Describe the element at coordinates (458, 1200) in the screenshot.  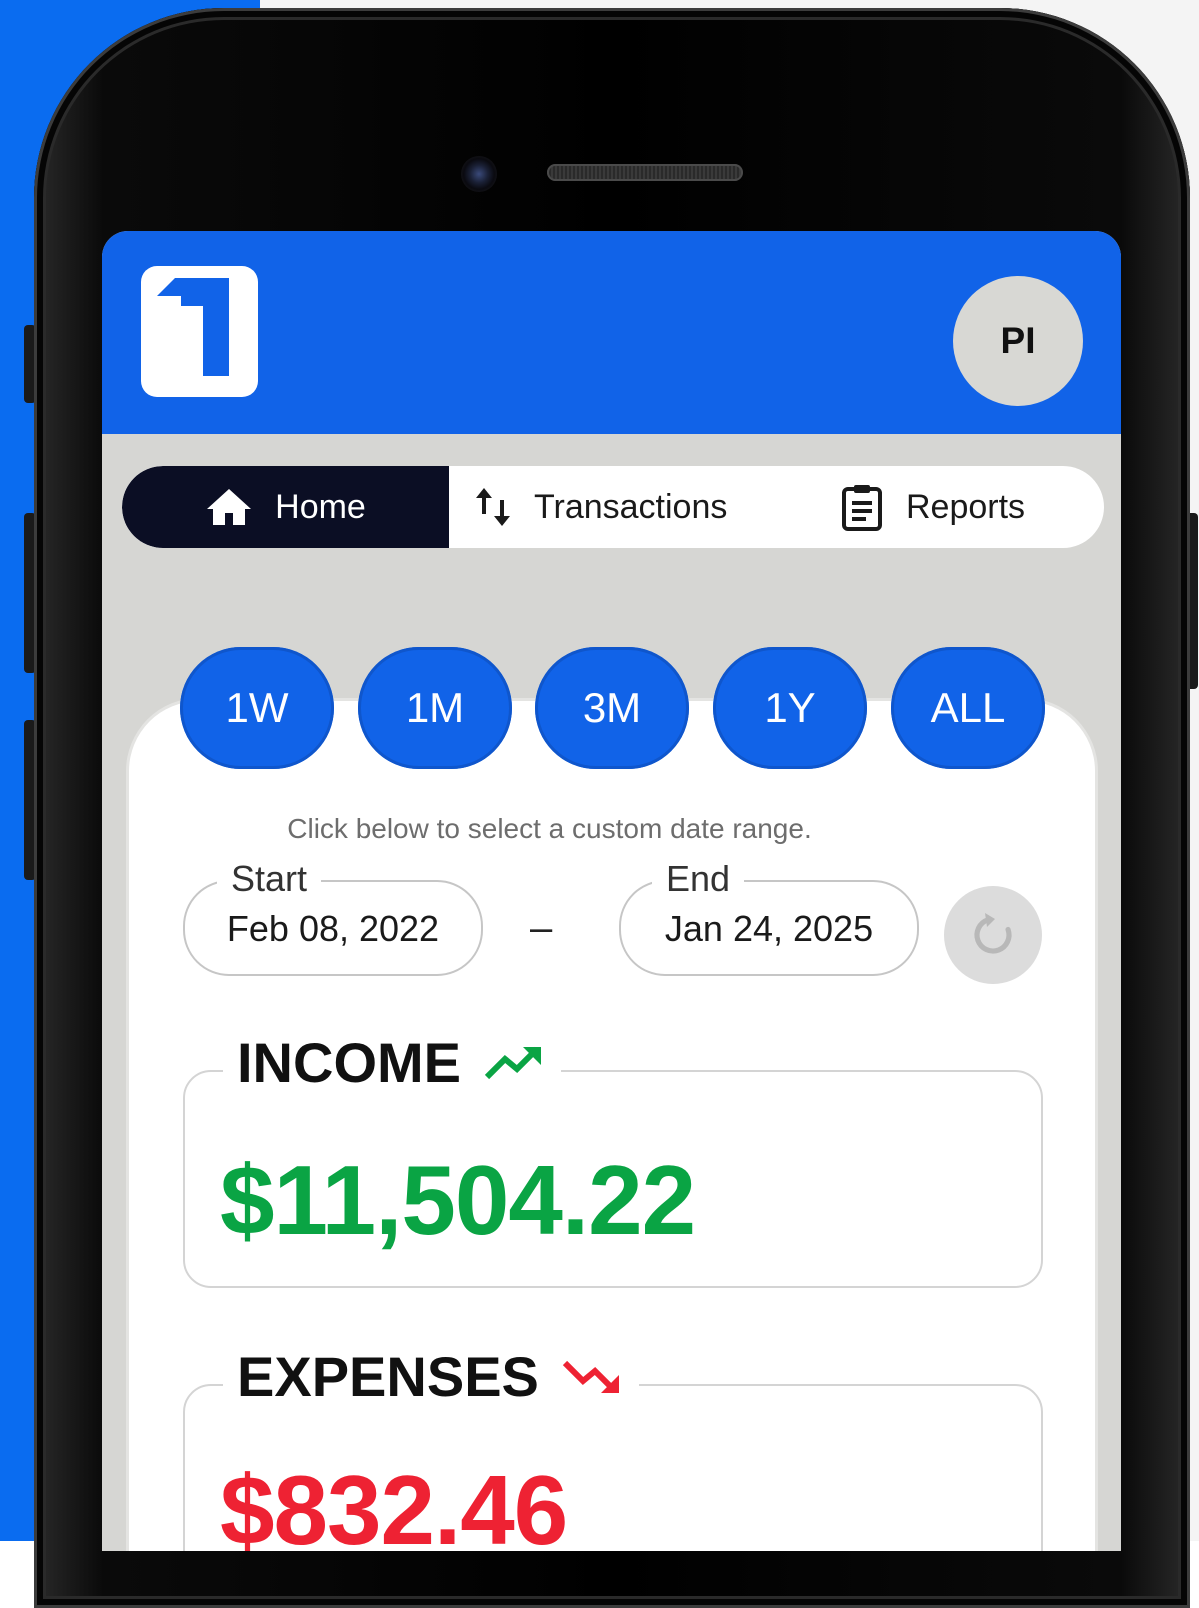
I see `income-value: $11,504.22` at that location.